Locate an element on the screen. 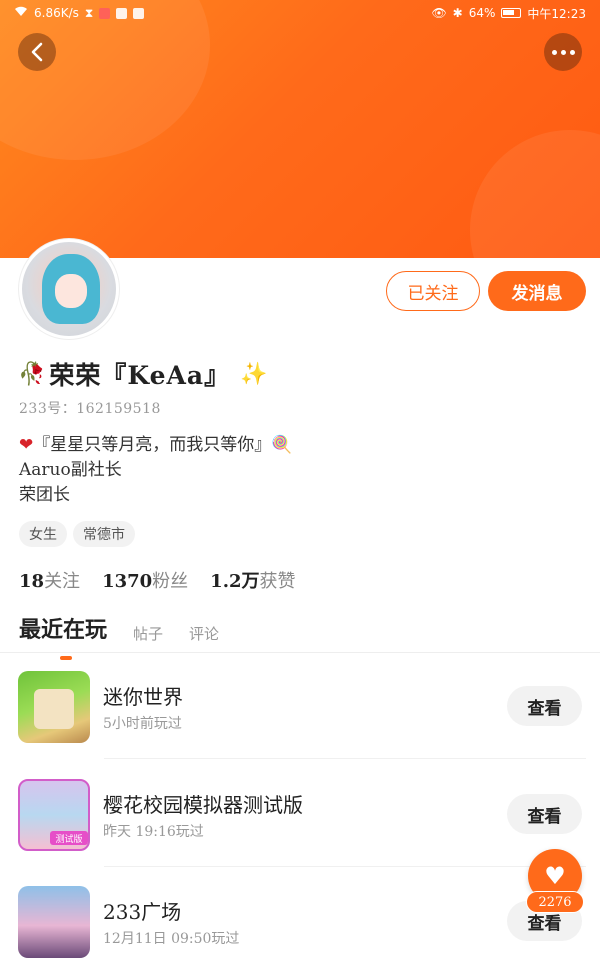 The width and height of the screenshot is (600, 974). banner-decoration is located at coordinates (535, 194).